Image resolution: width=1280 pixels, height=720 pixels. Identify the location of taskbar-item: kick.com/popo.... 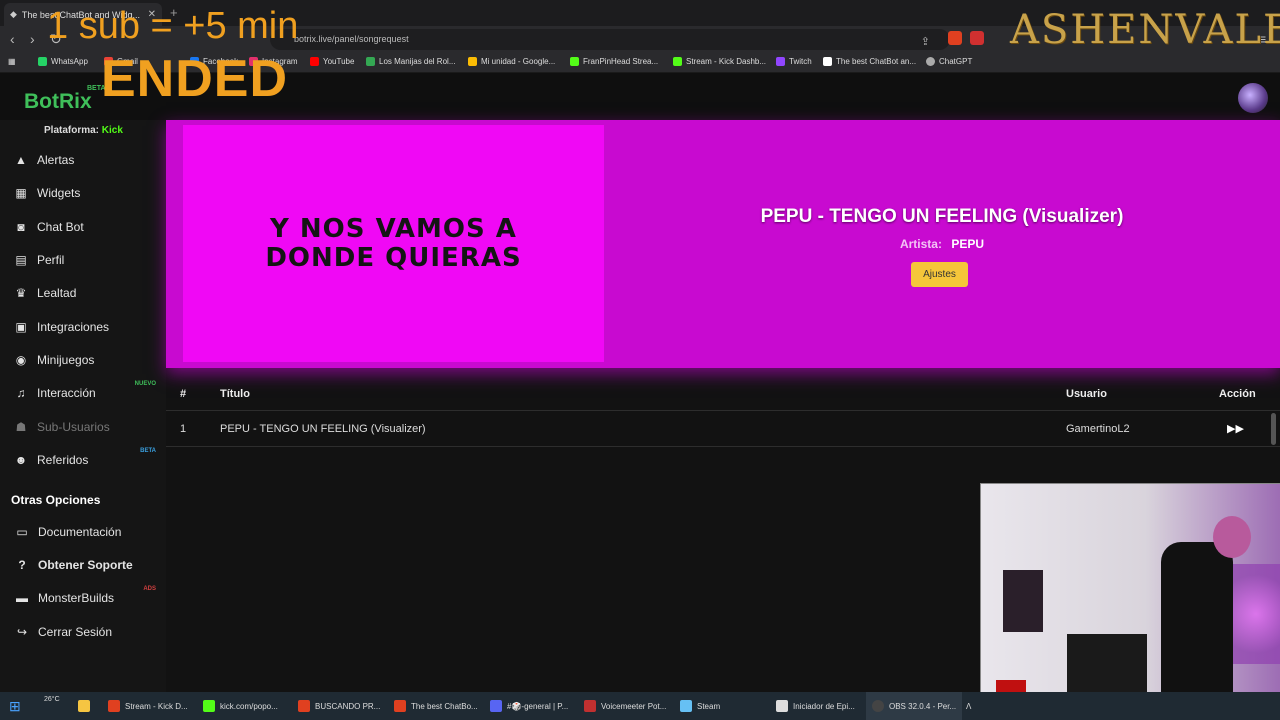
(240, 706).